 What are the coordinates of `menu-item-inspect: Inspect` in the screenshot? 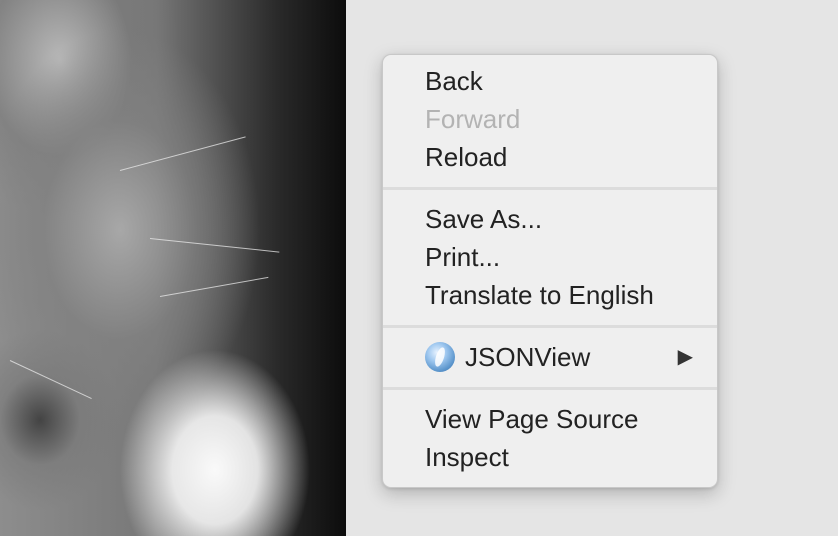 It's located at (550, 457).